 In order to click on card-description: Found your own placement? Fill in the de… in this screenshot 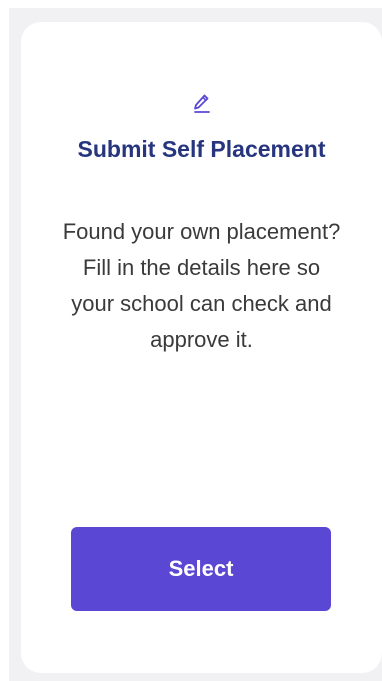, I will do `click(201, 285)`.